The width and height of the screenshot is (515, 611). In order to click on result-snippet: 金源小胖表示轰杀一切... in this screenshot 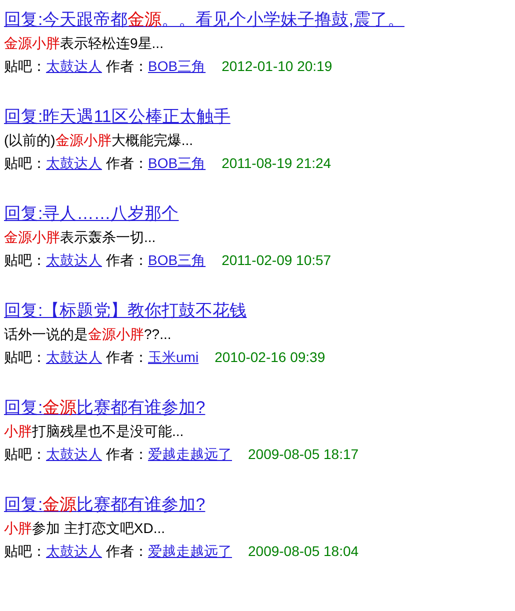, I will do `click(80, 237)`.